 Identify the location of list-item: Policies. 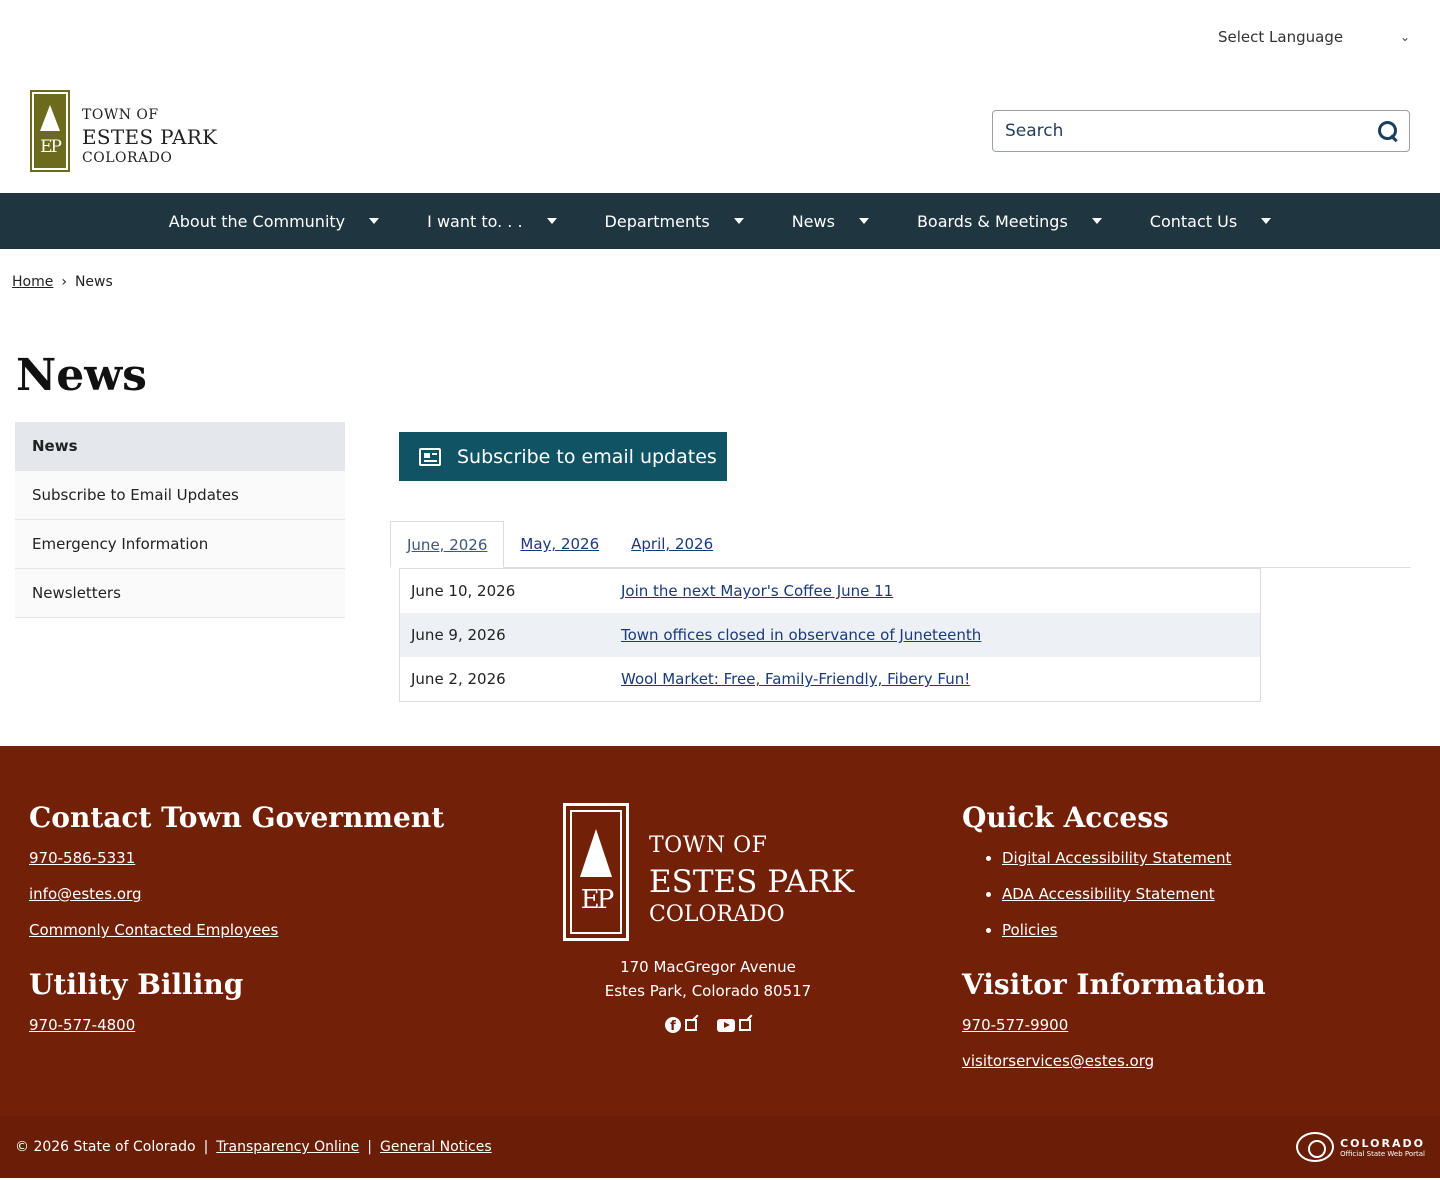
(1212, 930).